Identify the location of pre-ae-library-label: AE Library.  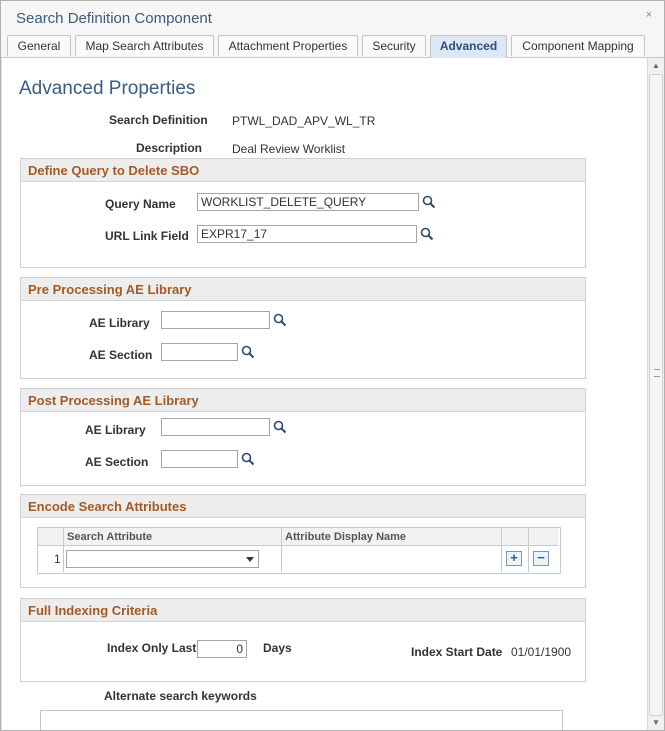
(119, 323).